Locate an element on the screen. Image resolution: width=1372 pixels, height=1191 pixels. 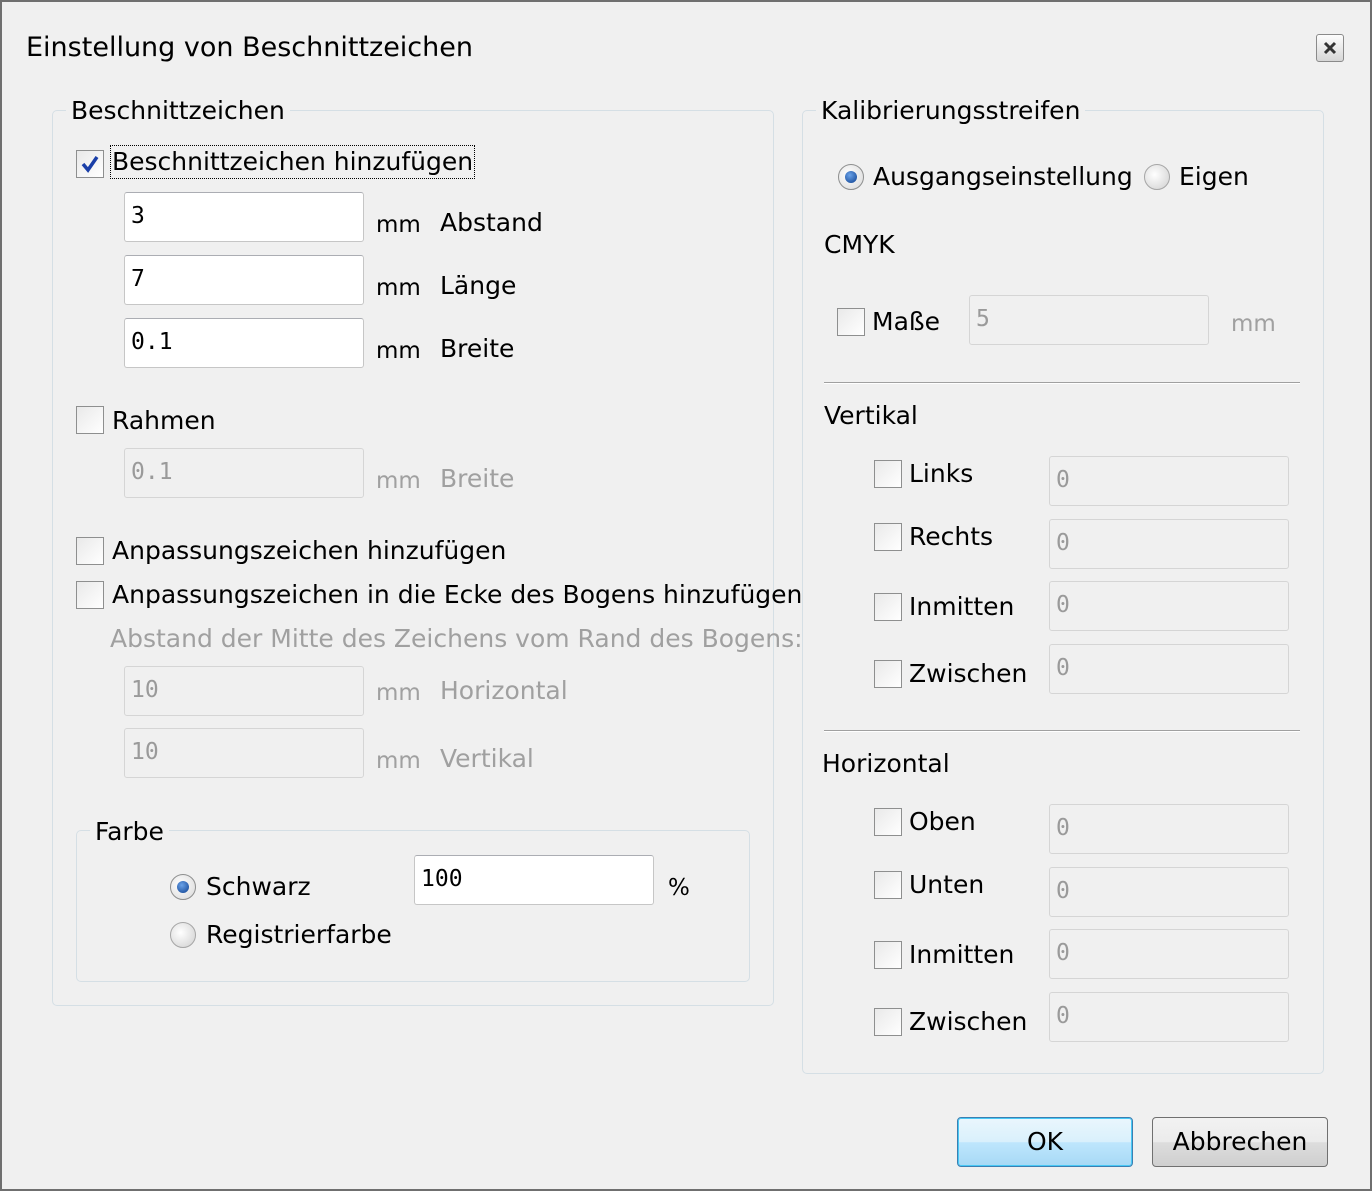
close-button is located at coordinates (1330, 48).